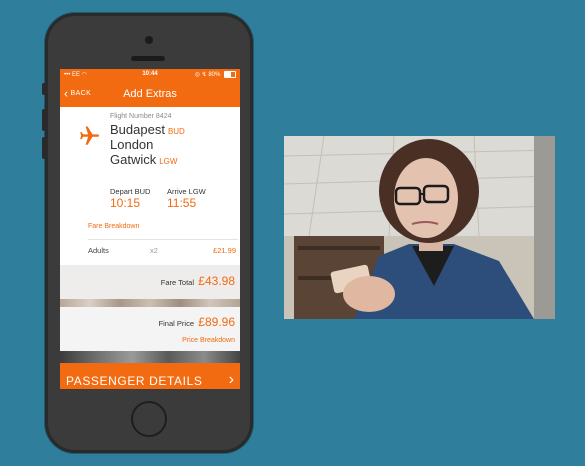 This screenshot has height=466, width=585. What do you see at coordinates (216, 281) in the screenshot?
I see `fare-total-value: £43.98` at bounding box center [216, 281].